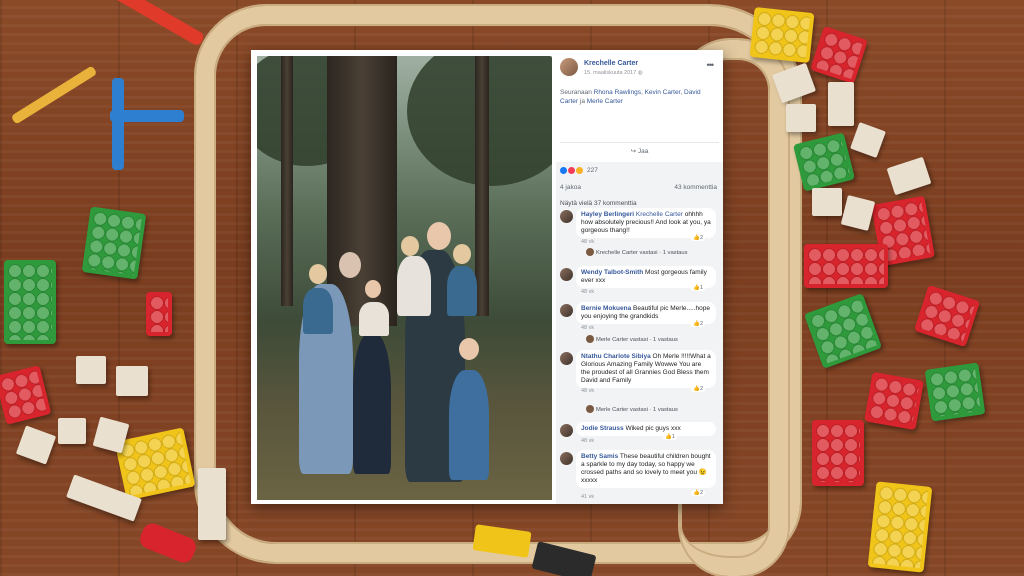  What do you see at coordinates (373, 289) in the screenshot?
I see `baby-head` at bounding box center [373, 289].